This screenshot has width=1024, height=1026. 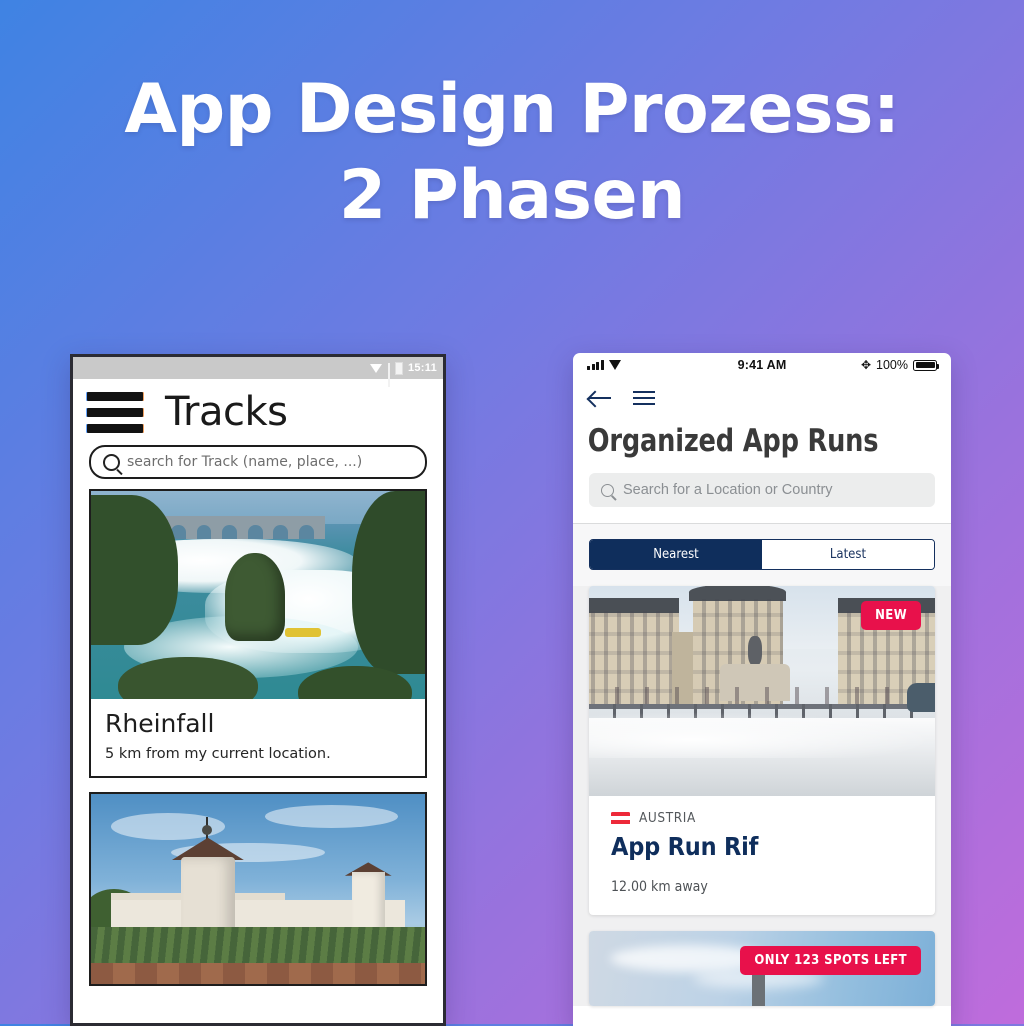 What do you see at coordinates (685, 846) in the screenshot?
I see `app-run-name: App Run Rif` at bounding box center [685, 846].